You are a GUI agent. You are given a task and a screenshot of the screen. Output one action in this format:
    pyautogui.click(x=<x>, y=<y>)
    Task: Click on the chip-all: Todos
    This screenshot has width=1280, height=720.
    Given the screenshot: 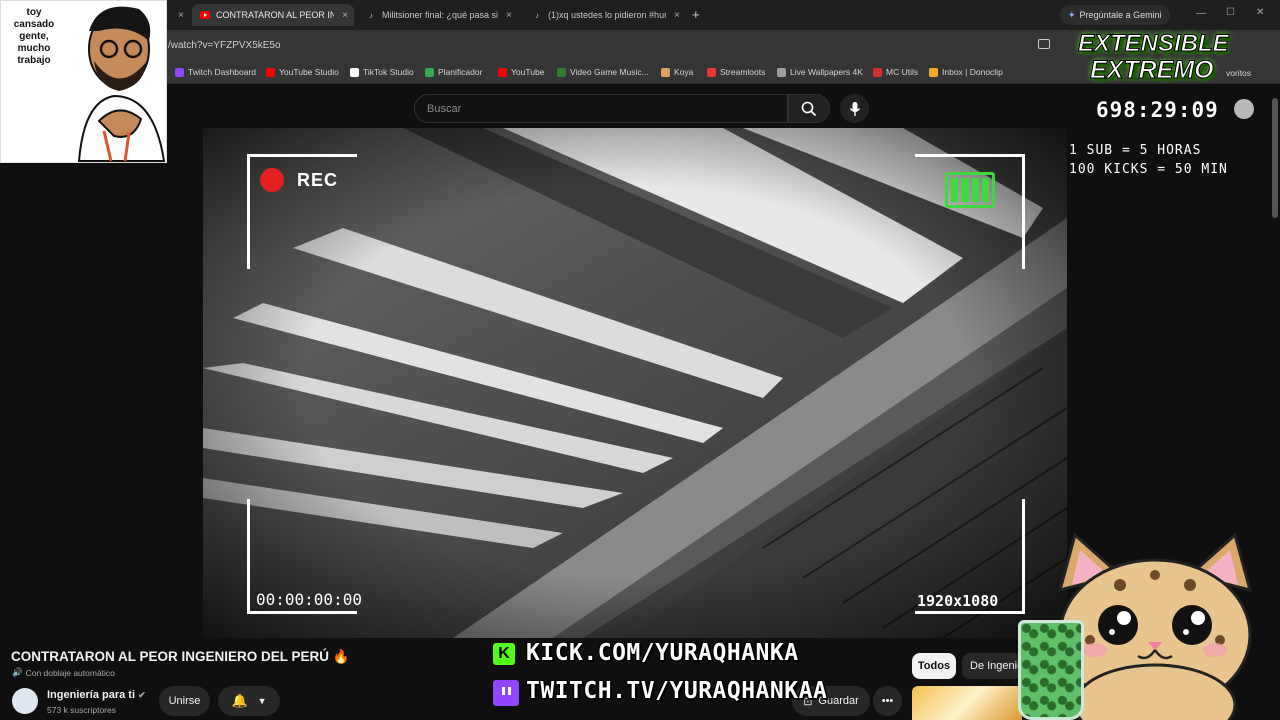 What is the action you would take?
    pyautogui.click(x=934, y=666)
    